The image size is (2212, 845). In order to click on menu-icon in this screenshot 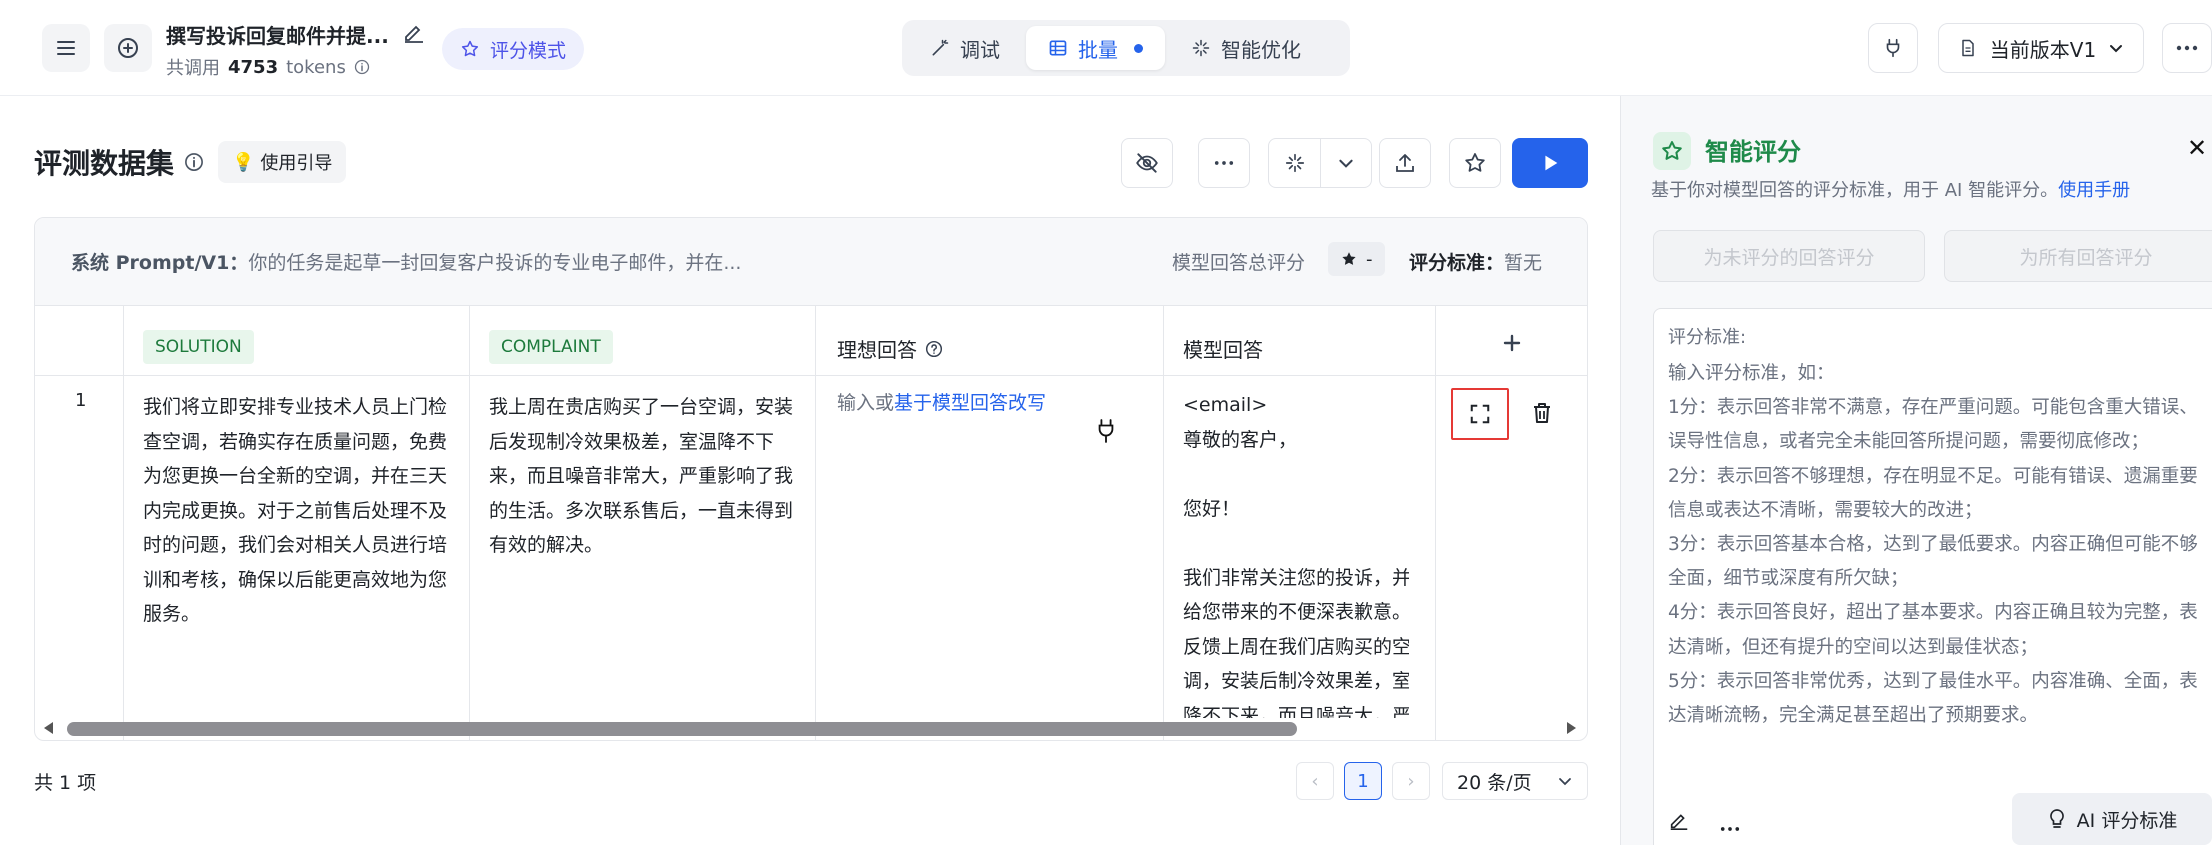, I will do `click(66, 48)`.